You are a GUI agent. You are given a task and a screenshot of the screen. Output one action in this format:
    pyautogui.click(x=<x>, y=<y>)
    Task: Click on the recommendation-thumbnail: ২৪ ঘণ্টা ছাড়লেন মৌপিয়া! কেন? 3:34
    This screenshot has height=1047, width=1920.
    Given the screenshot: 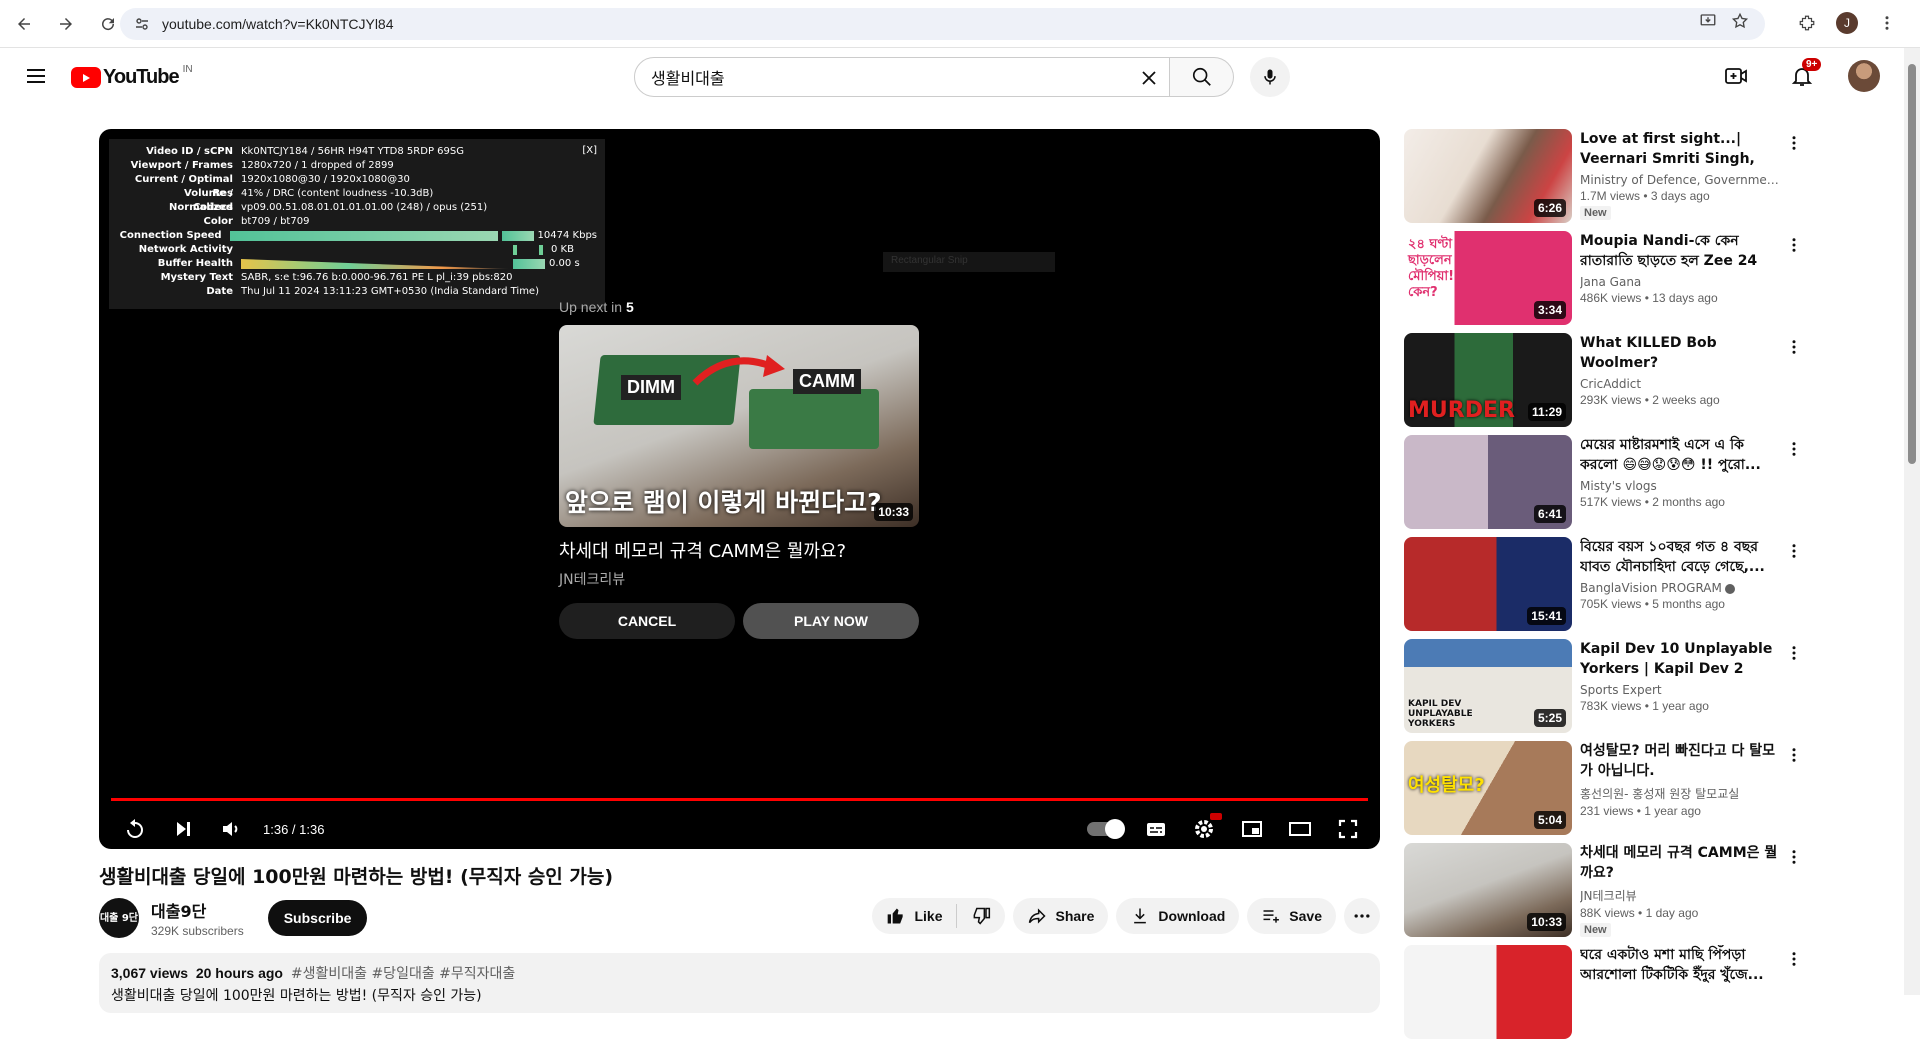 What is the action you would take?
    pyautogui.click(x=1488, y=278)
    